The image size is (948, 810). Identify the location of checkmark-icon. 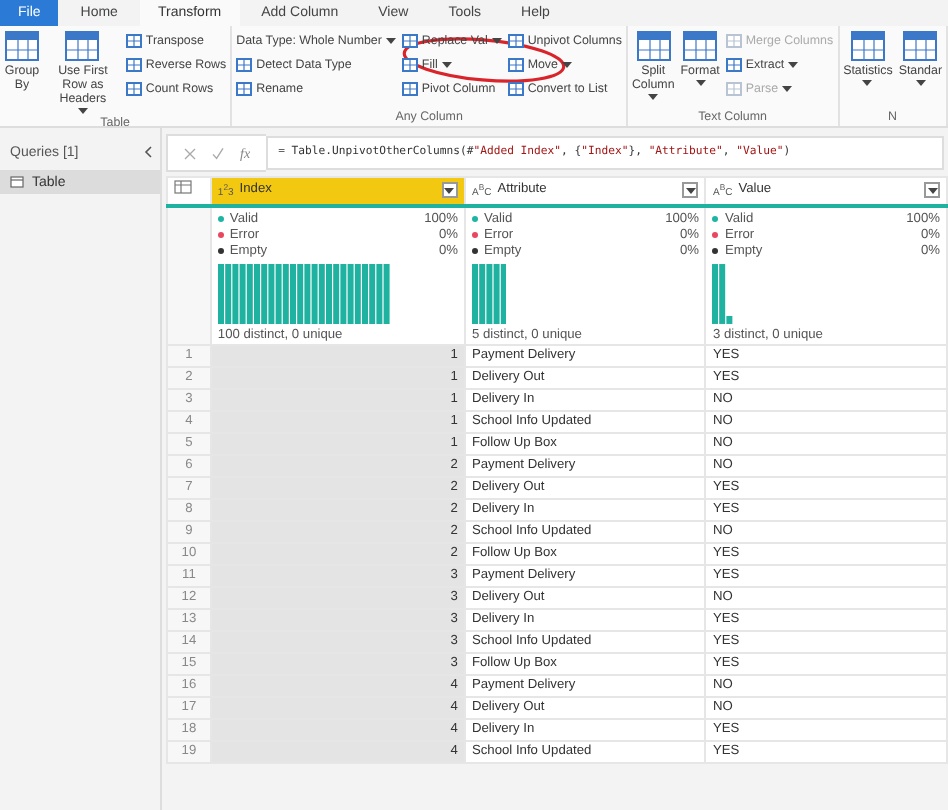
(218, 153).